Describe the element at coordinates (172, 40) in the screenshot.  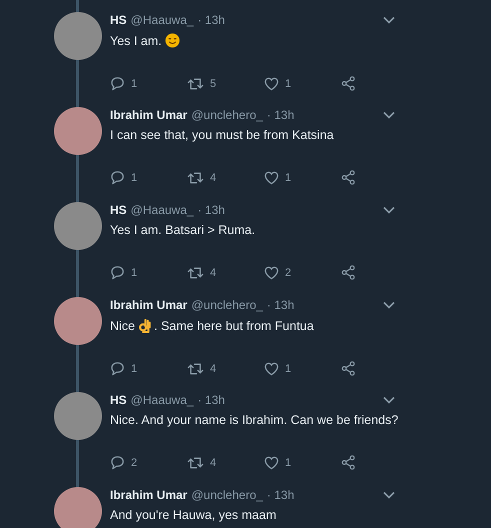
I see `smiling-face-icon` at that location.